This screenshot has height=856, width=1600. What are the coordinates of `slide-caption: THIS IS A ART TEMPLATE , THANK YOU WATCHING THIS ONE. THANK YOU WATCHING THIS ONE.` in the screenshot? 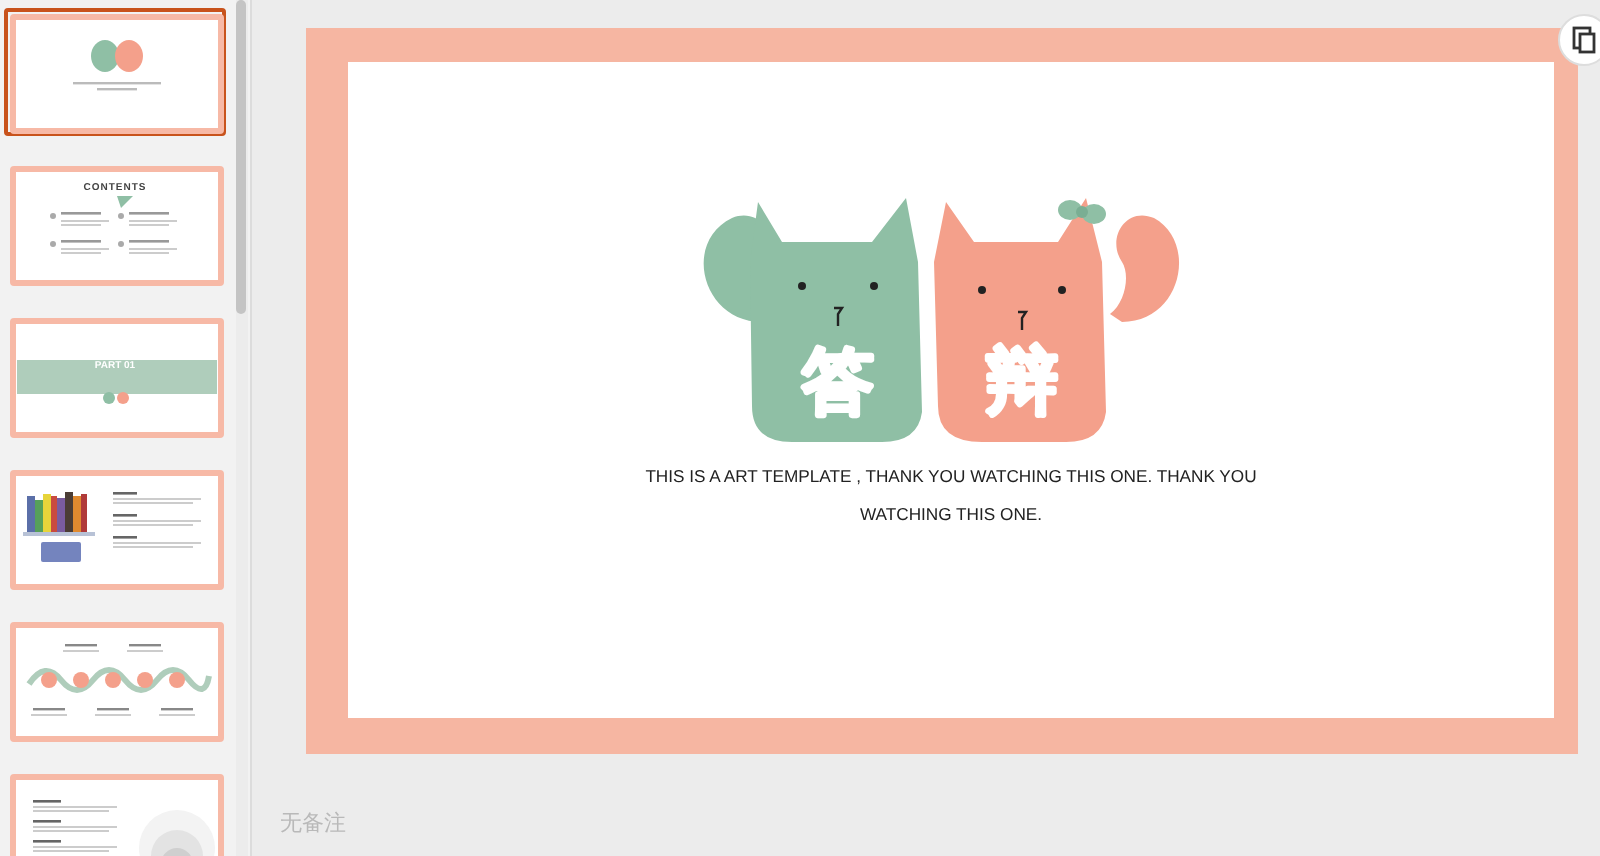 It's located at (951, 496).